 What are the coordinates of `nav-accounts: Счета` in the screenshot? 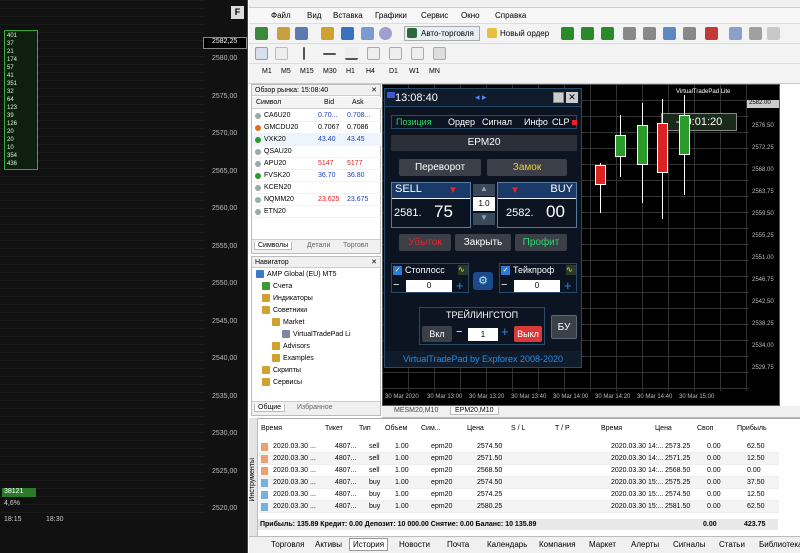 It's located at (277, 286).